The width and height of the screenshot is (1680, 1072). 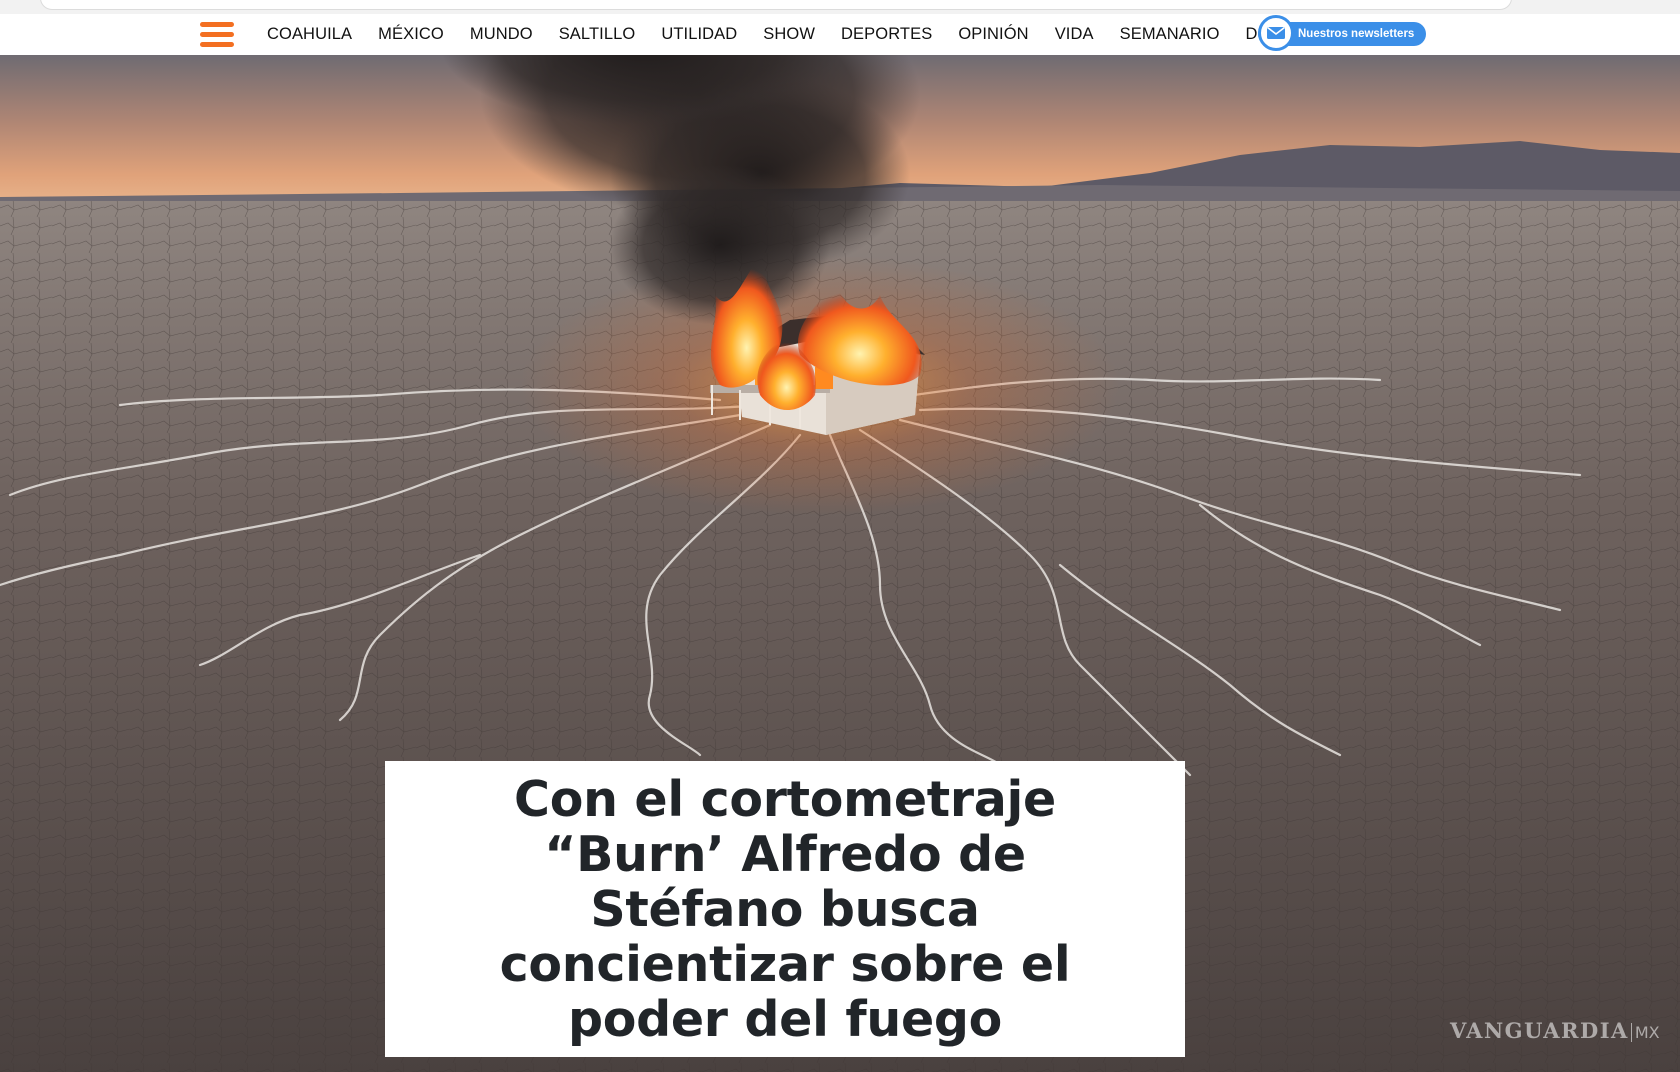 What do you see at coordinates (776, 5) in the screenshot?
I see `address-bar-edge` at bounding box center [776, 5].